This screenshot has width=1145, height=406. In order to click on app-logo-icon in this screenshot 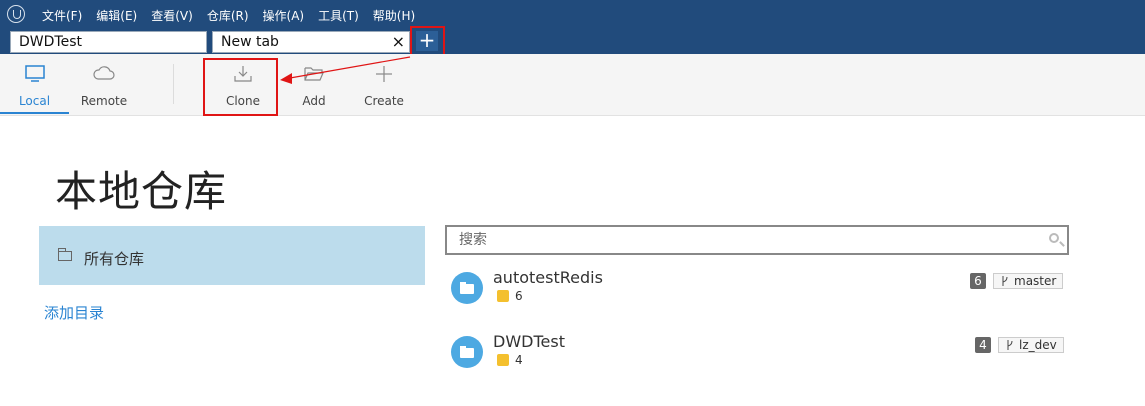, I will do `click(16, 14)`.